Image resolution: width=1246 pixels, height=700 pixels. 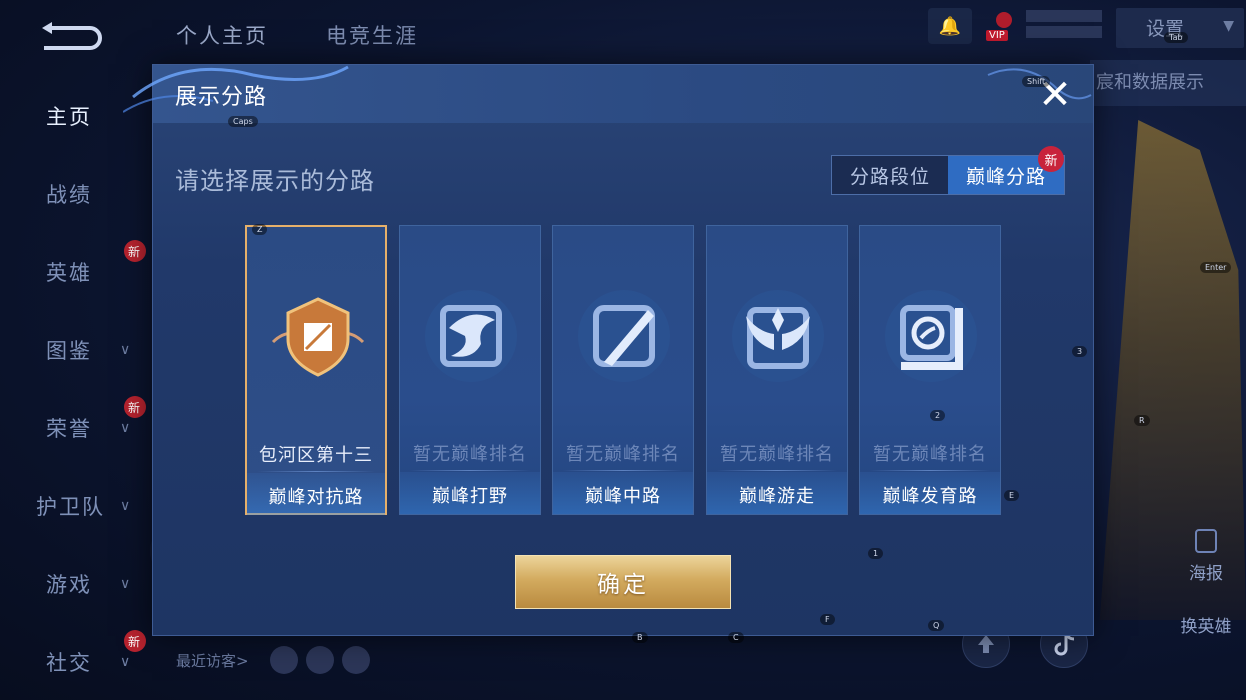 What do you see at coordinates (640, 637) in the screenshot?
I see `key-hint-b: B` at bounding box center [640, 637].